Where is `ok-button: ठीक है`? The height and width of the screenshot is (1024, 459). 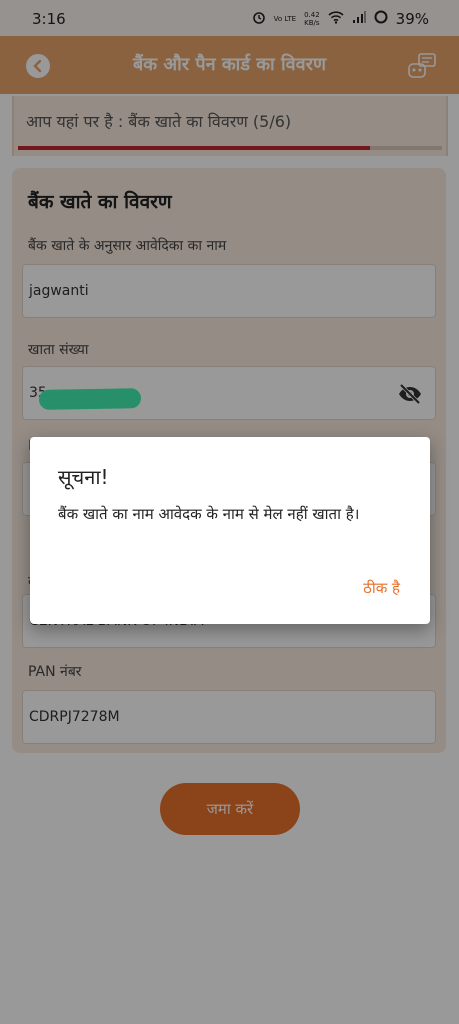 ok-button: ठीक है is located at coordinates (381, 588).